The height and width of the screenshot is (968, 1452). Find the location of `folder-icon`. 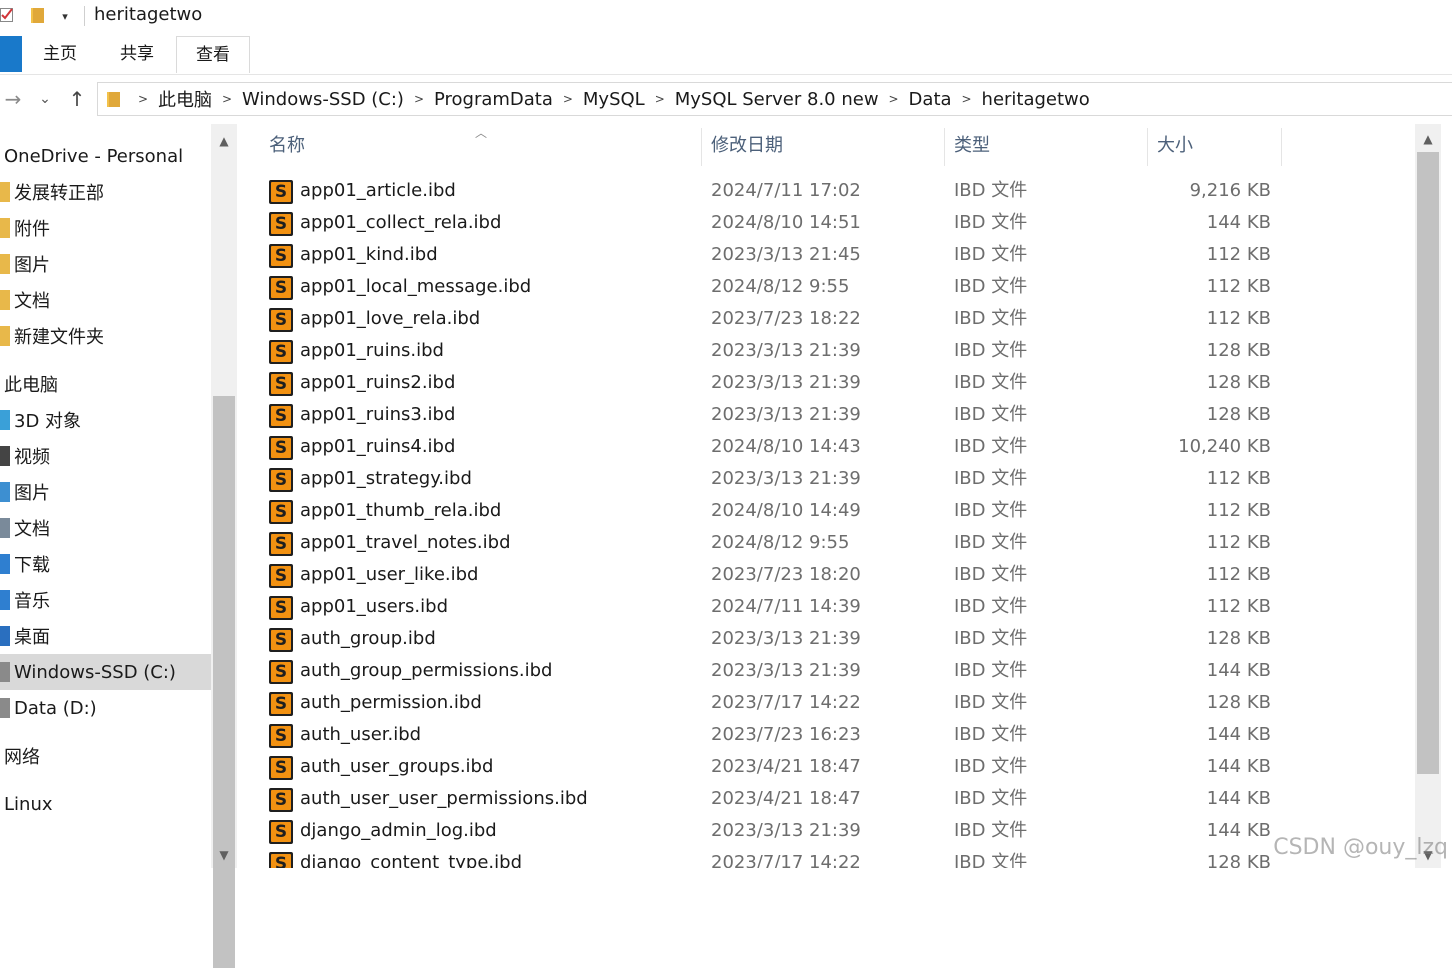

folder-icon is located at coordinates (5, 336).